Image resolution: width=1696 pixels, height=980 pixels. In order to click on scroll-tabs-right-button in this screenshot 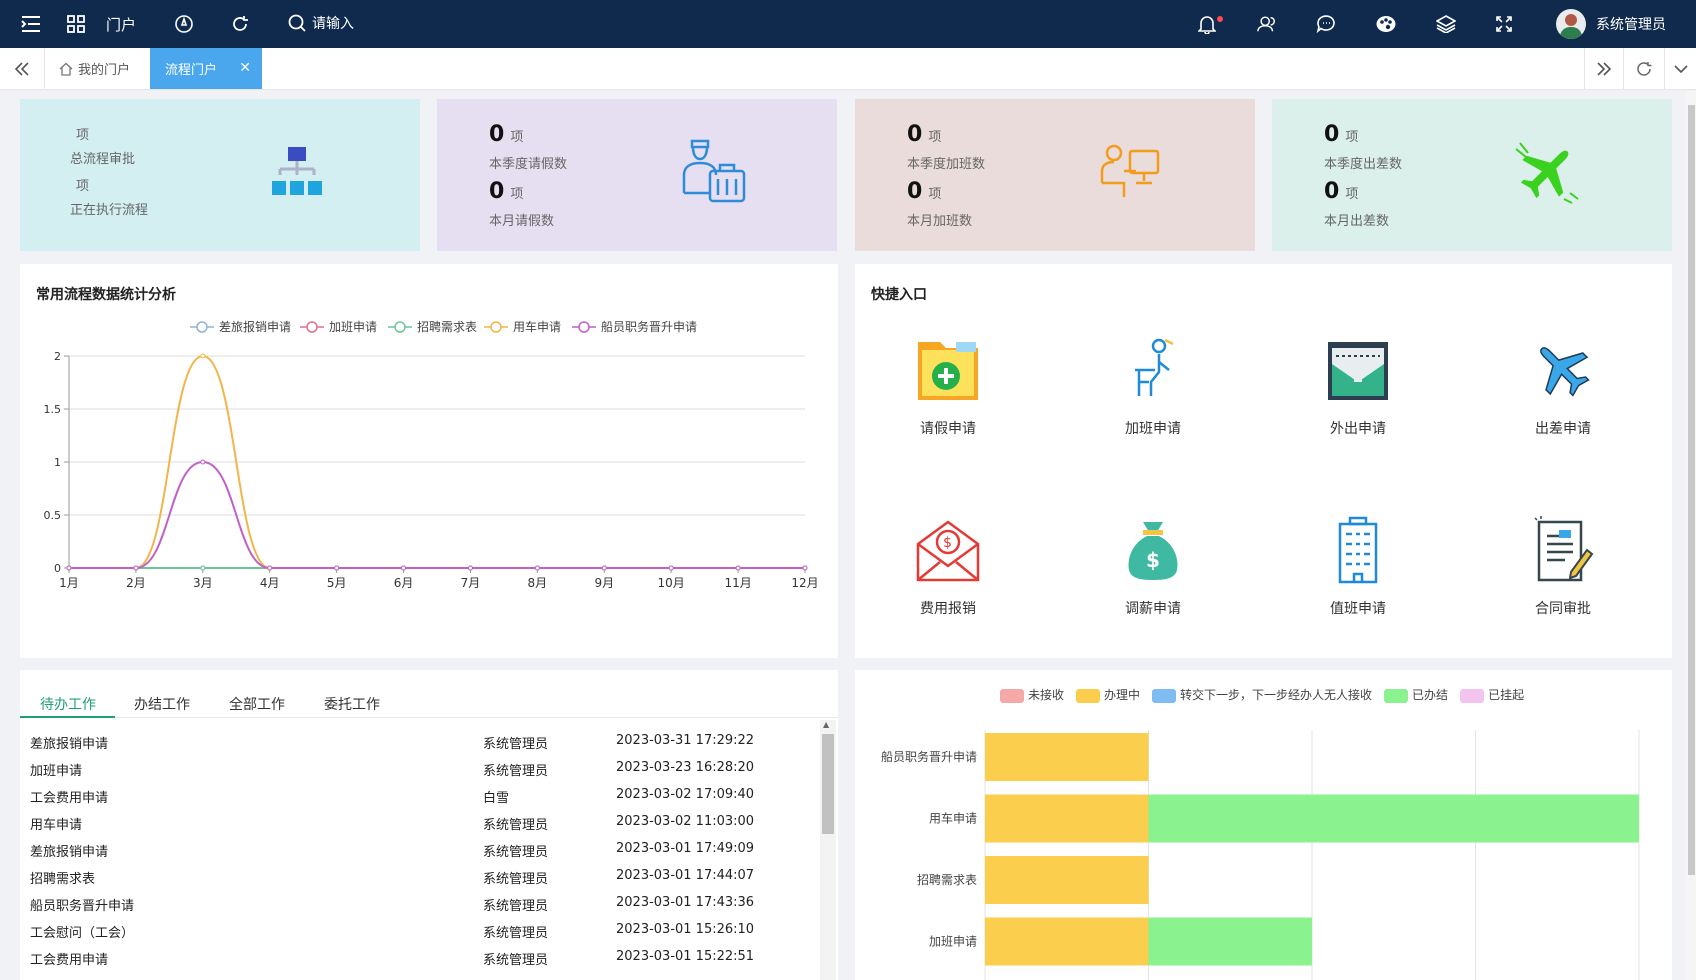, I will do `click(1604, 68)`.